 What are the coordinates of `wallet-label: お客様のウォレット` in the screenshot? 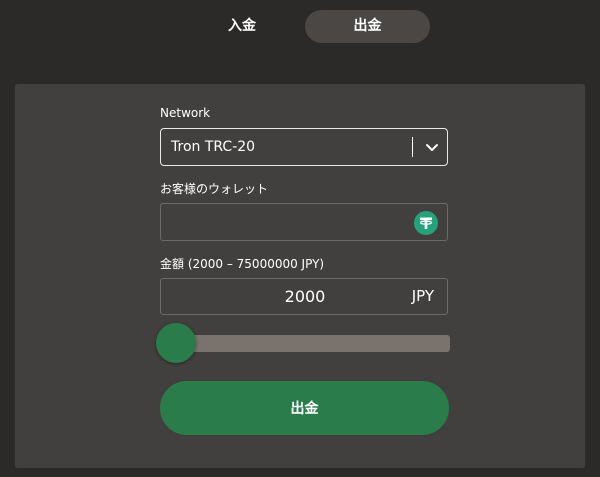 It's located at (214, 189).